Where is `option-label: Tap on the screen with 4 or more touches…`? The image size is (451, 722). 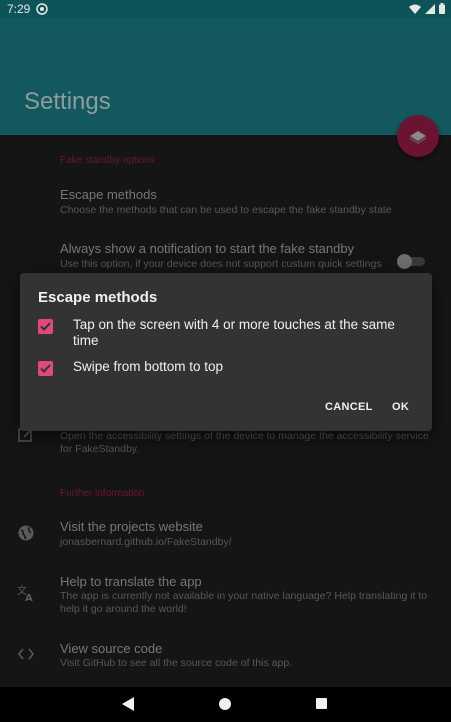
option-label: Tap on the screen with 4 or more touches… is located at coordinates (234, 332).